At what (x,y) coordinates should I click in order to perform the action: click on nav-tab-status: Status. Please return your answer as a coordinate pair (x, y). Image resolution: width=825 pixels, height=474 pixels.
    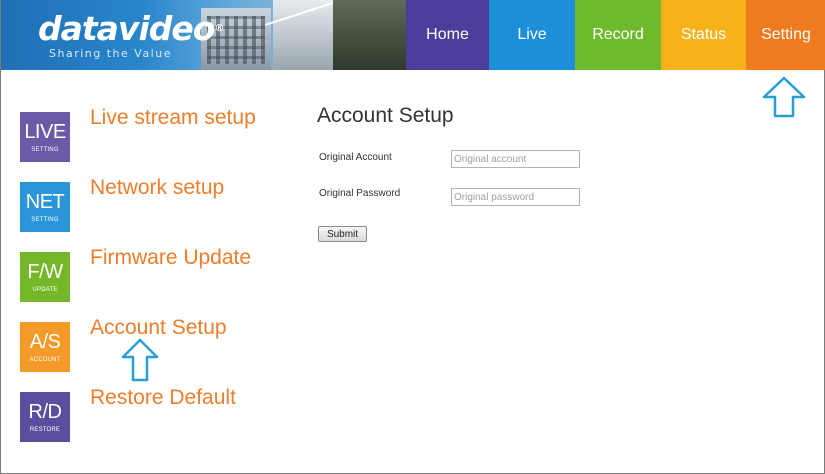
    Looking at the image, I should click on (703, 35).